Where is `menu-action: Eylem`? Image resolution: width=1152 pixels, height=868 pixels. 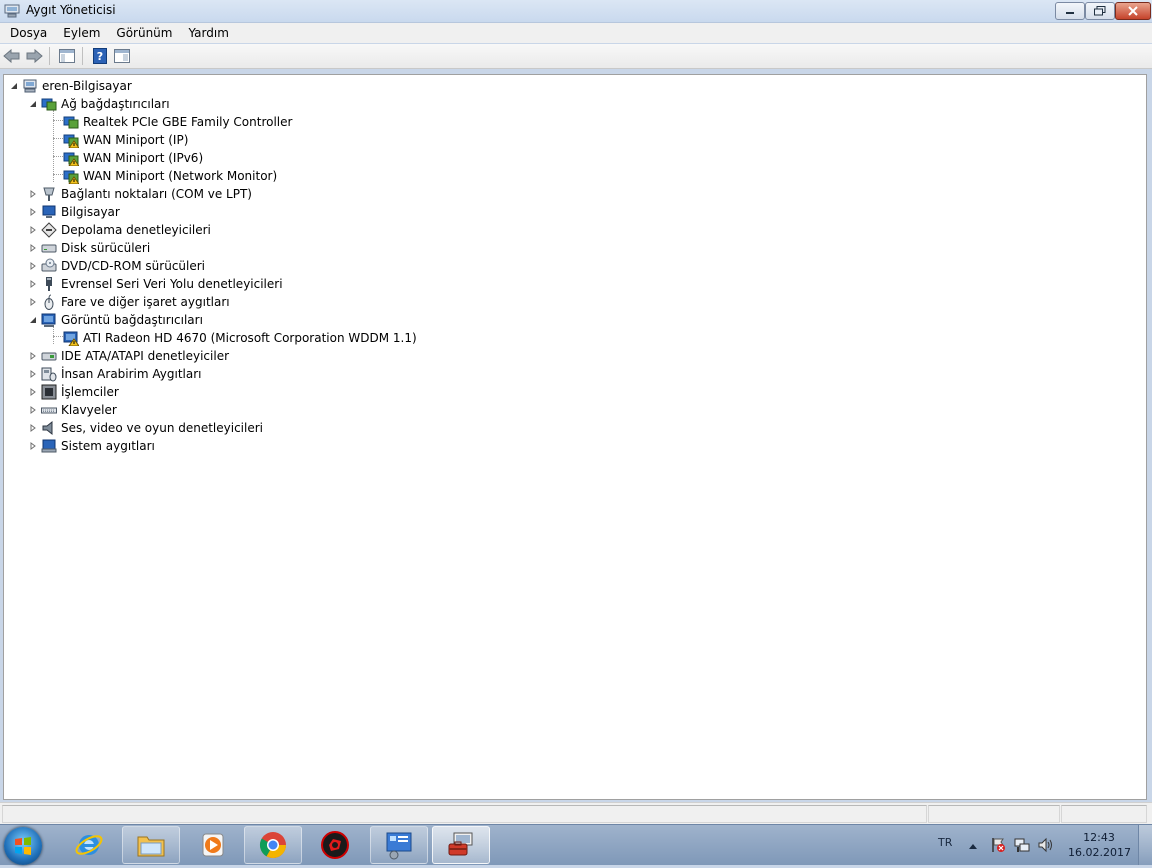
menu-action: Eylem is located at coordinates (81, 33).